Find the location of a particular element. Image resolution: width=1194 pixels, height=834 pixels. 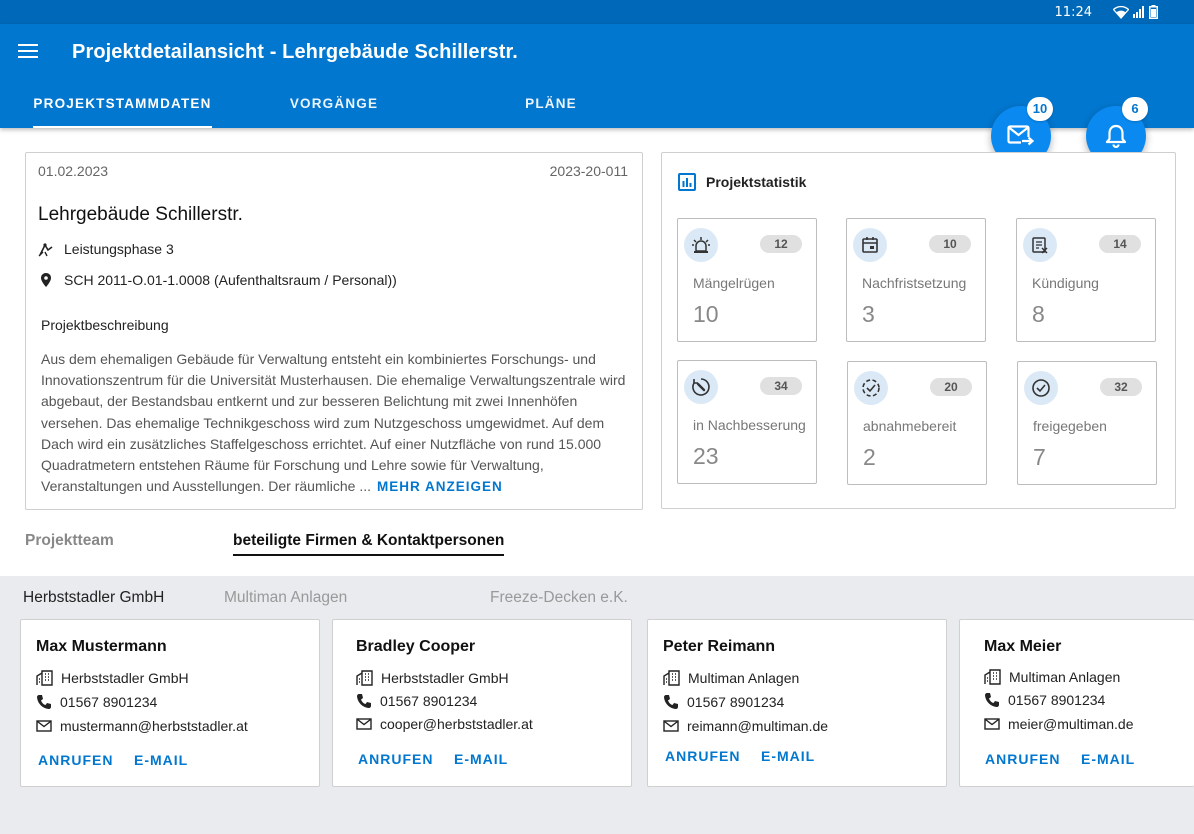

wrench-icon is located at coordinates (701, 387).